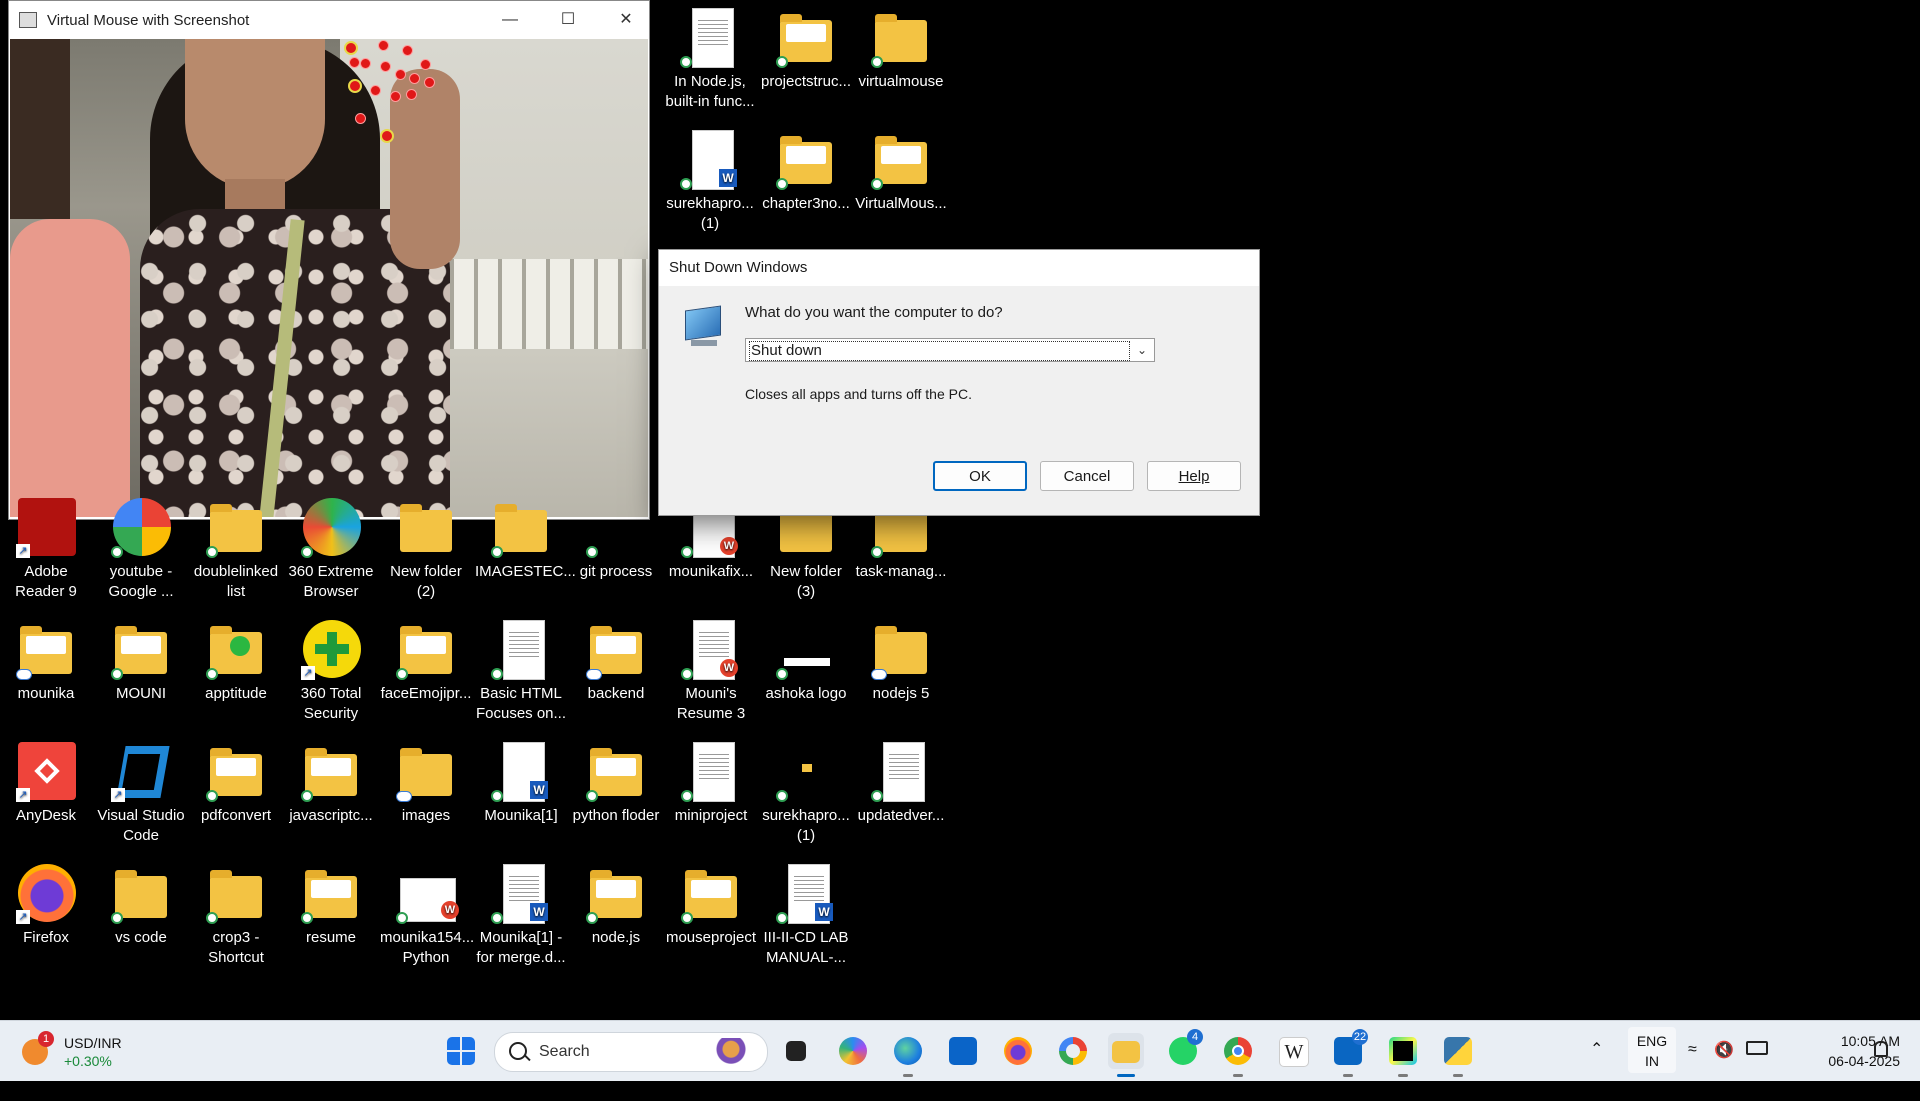 This screenshot has width=1920, height=1101. I want to click on minimize-button: —, so click(510, 20).